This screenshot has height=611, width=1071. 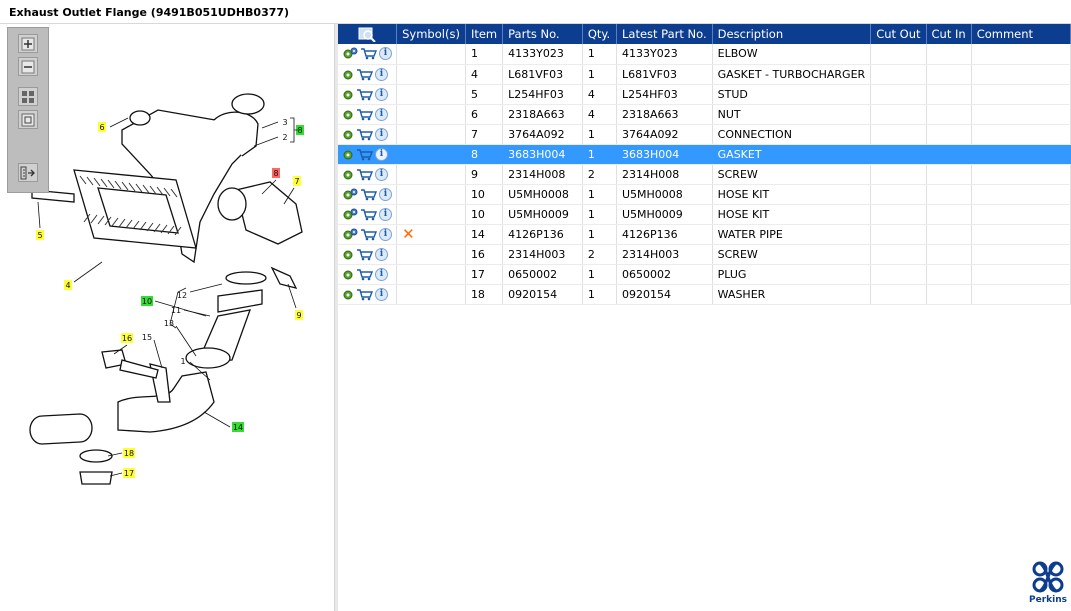 What do you see at coordinates (28, 119) in the screenshot?
I see `fit-window-button` at bounding box center [28, 119].